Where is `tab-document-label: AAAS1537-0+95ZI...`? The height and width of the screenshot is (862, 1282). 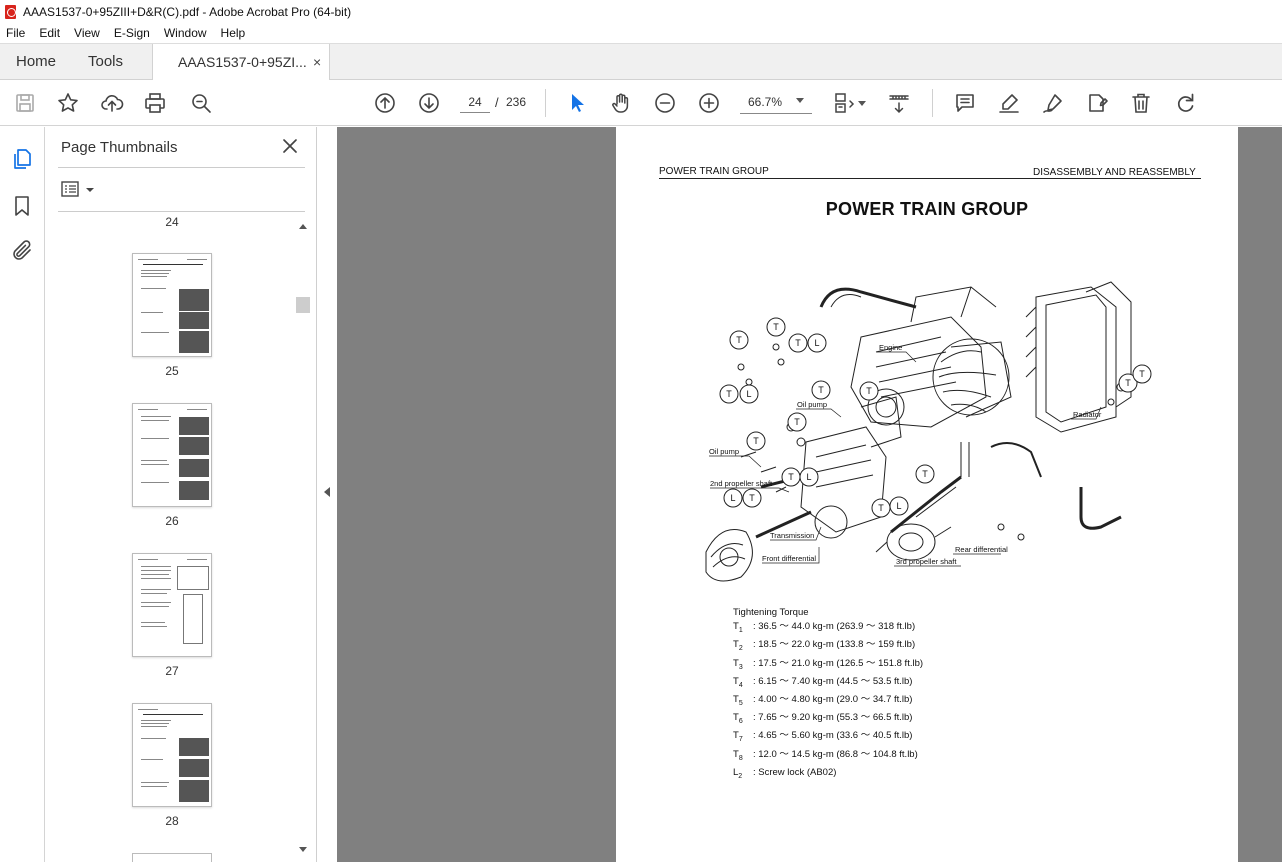
tab-document-label: AAAS1537-0+95ZI... is located at coordinates (242, 62).